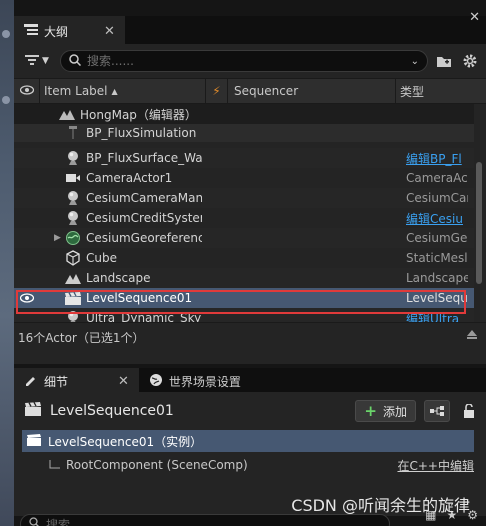 The width and height of the screenshot is (486, 526). I want to click on actor-name: LevelSequence01, so click(112, 411).